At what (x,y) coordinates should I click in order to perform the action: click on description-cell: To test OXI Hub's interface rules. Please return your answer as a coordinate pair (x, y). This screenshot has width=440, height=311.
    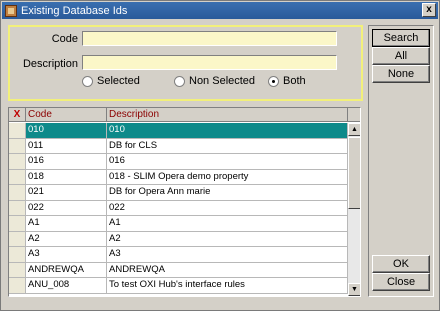
    Looking at the image, I should click on (227, 285).